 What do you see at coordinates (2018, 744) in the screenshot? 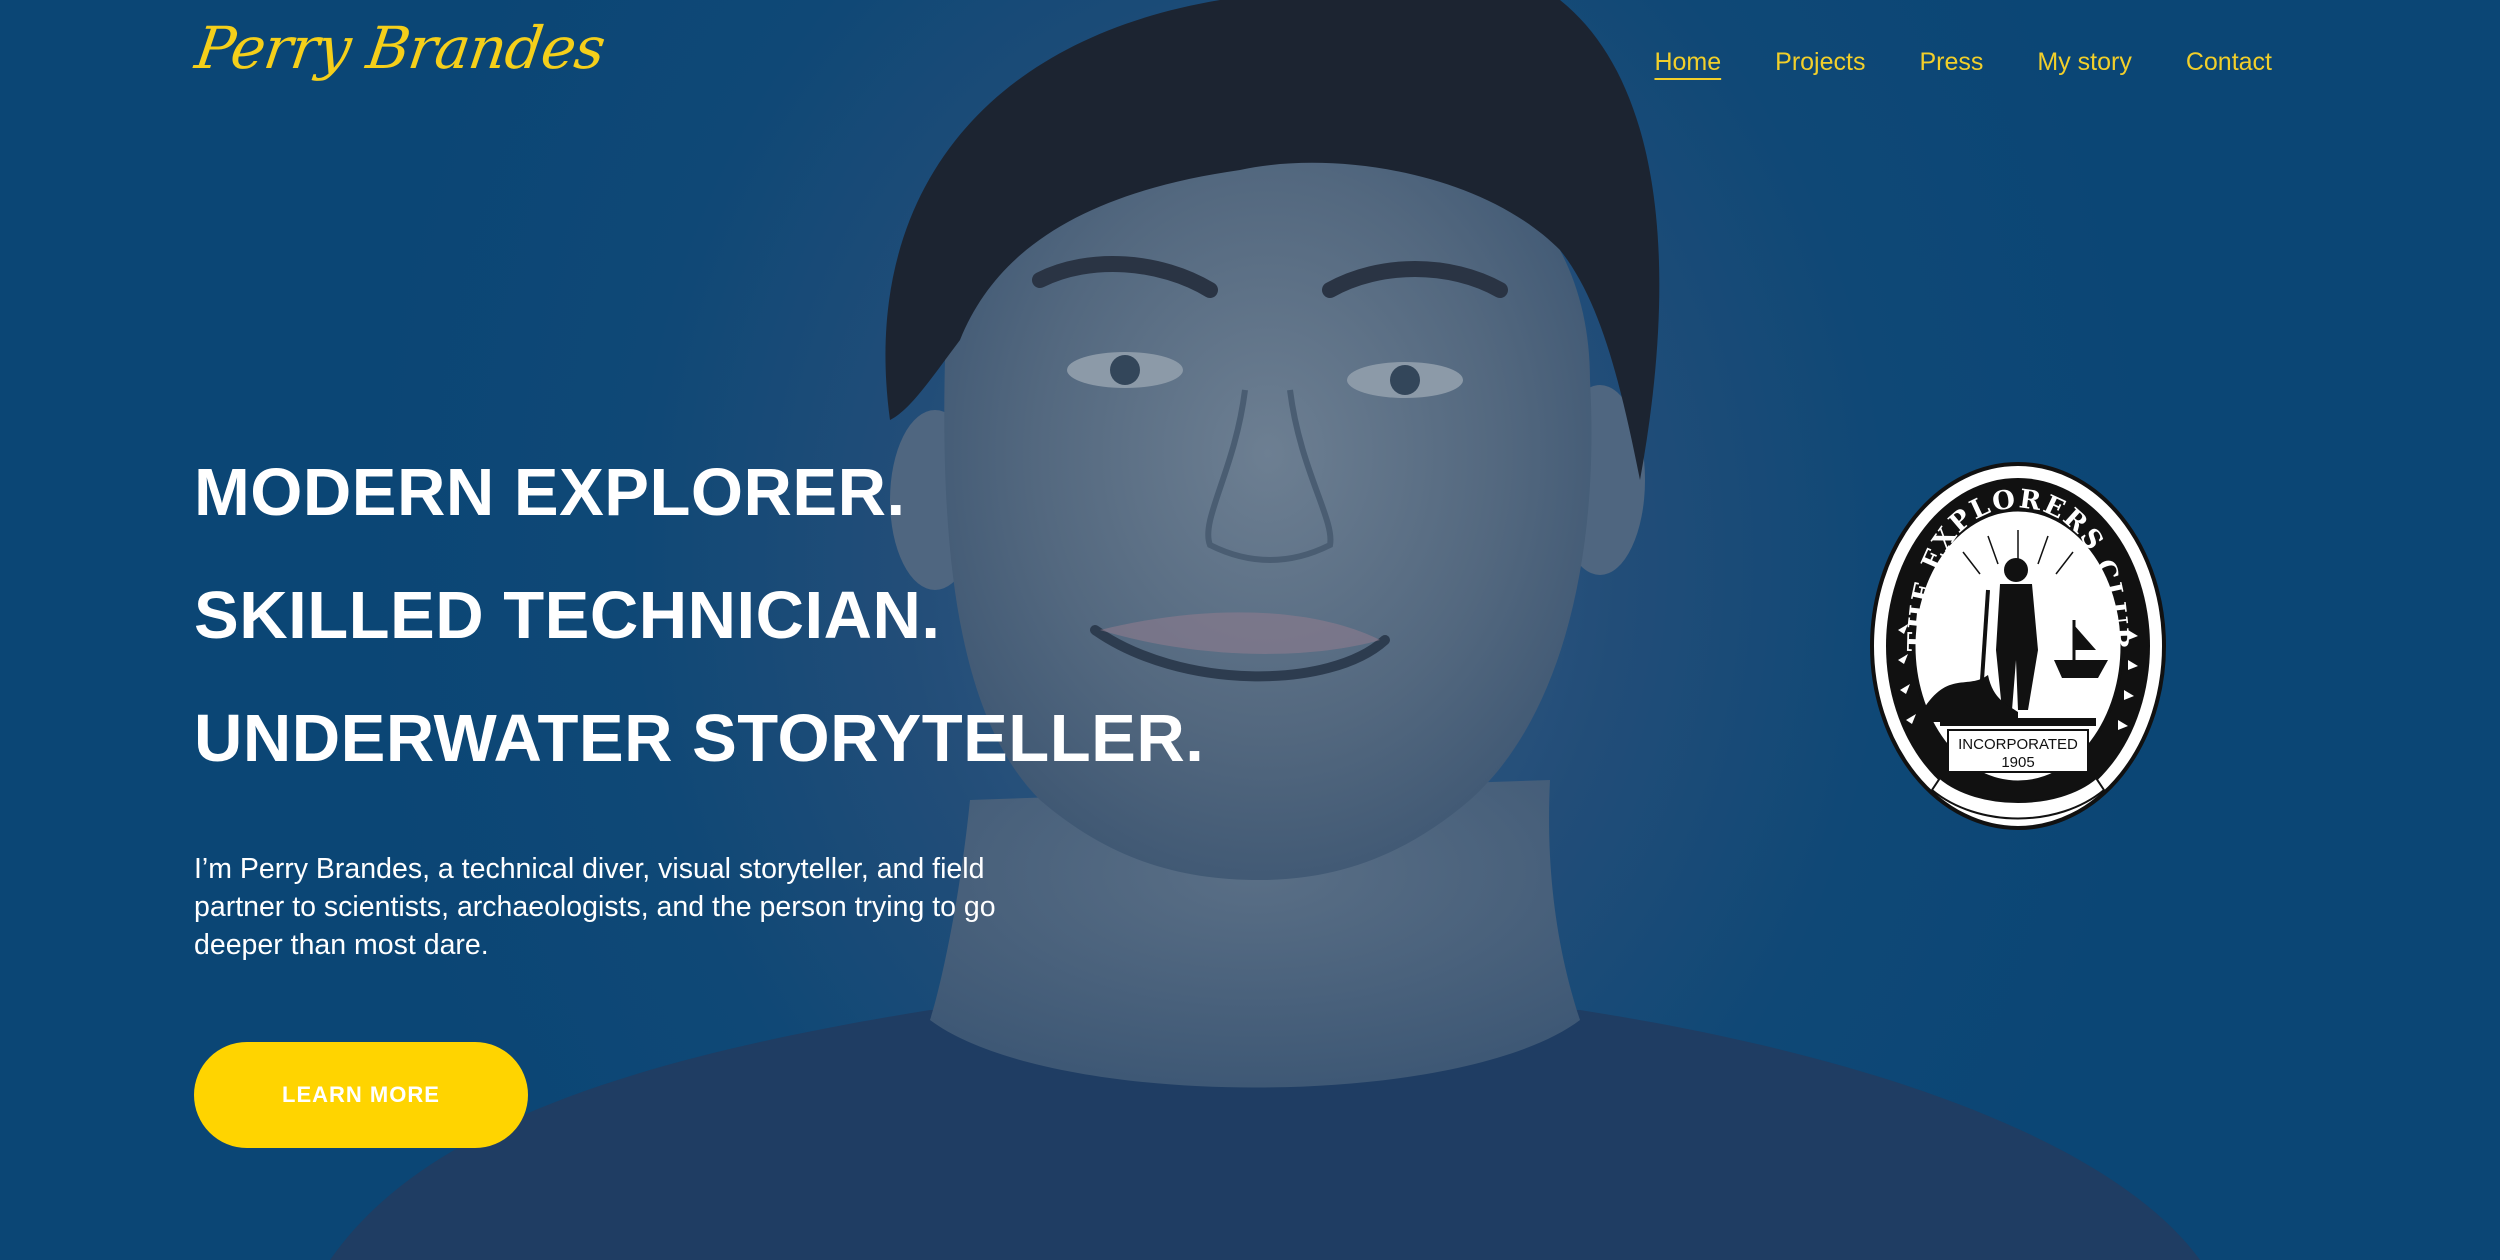
I see `seal-incorporated-text: INCORPORATED` at bounding box center [2018, 744].